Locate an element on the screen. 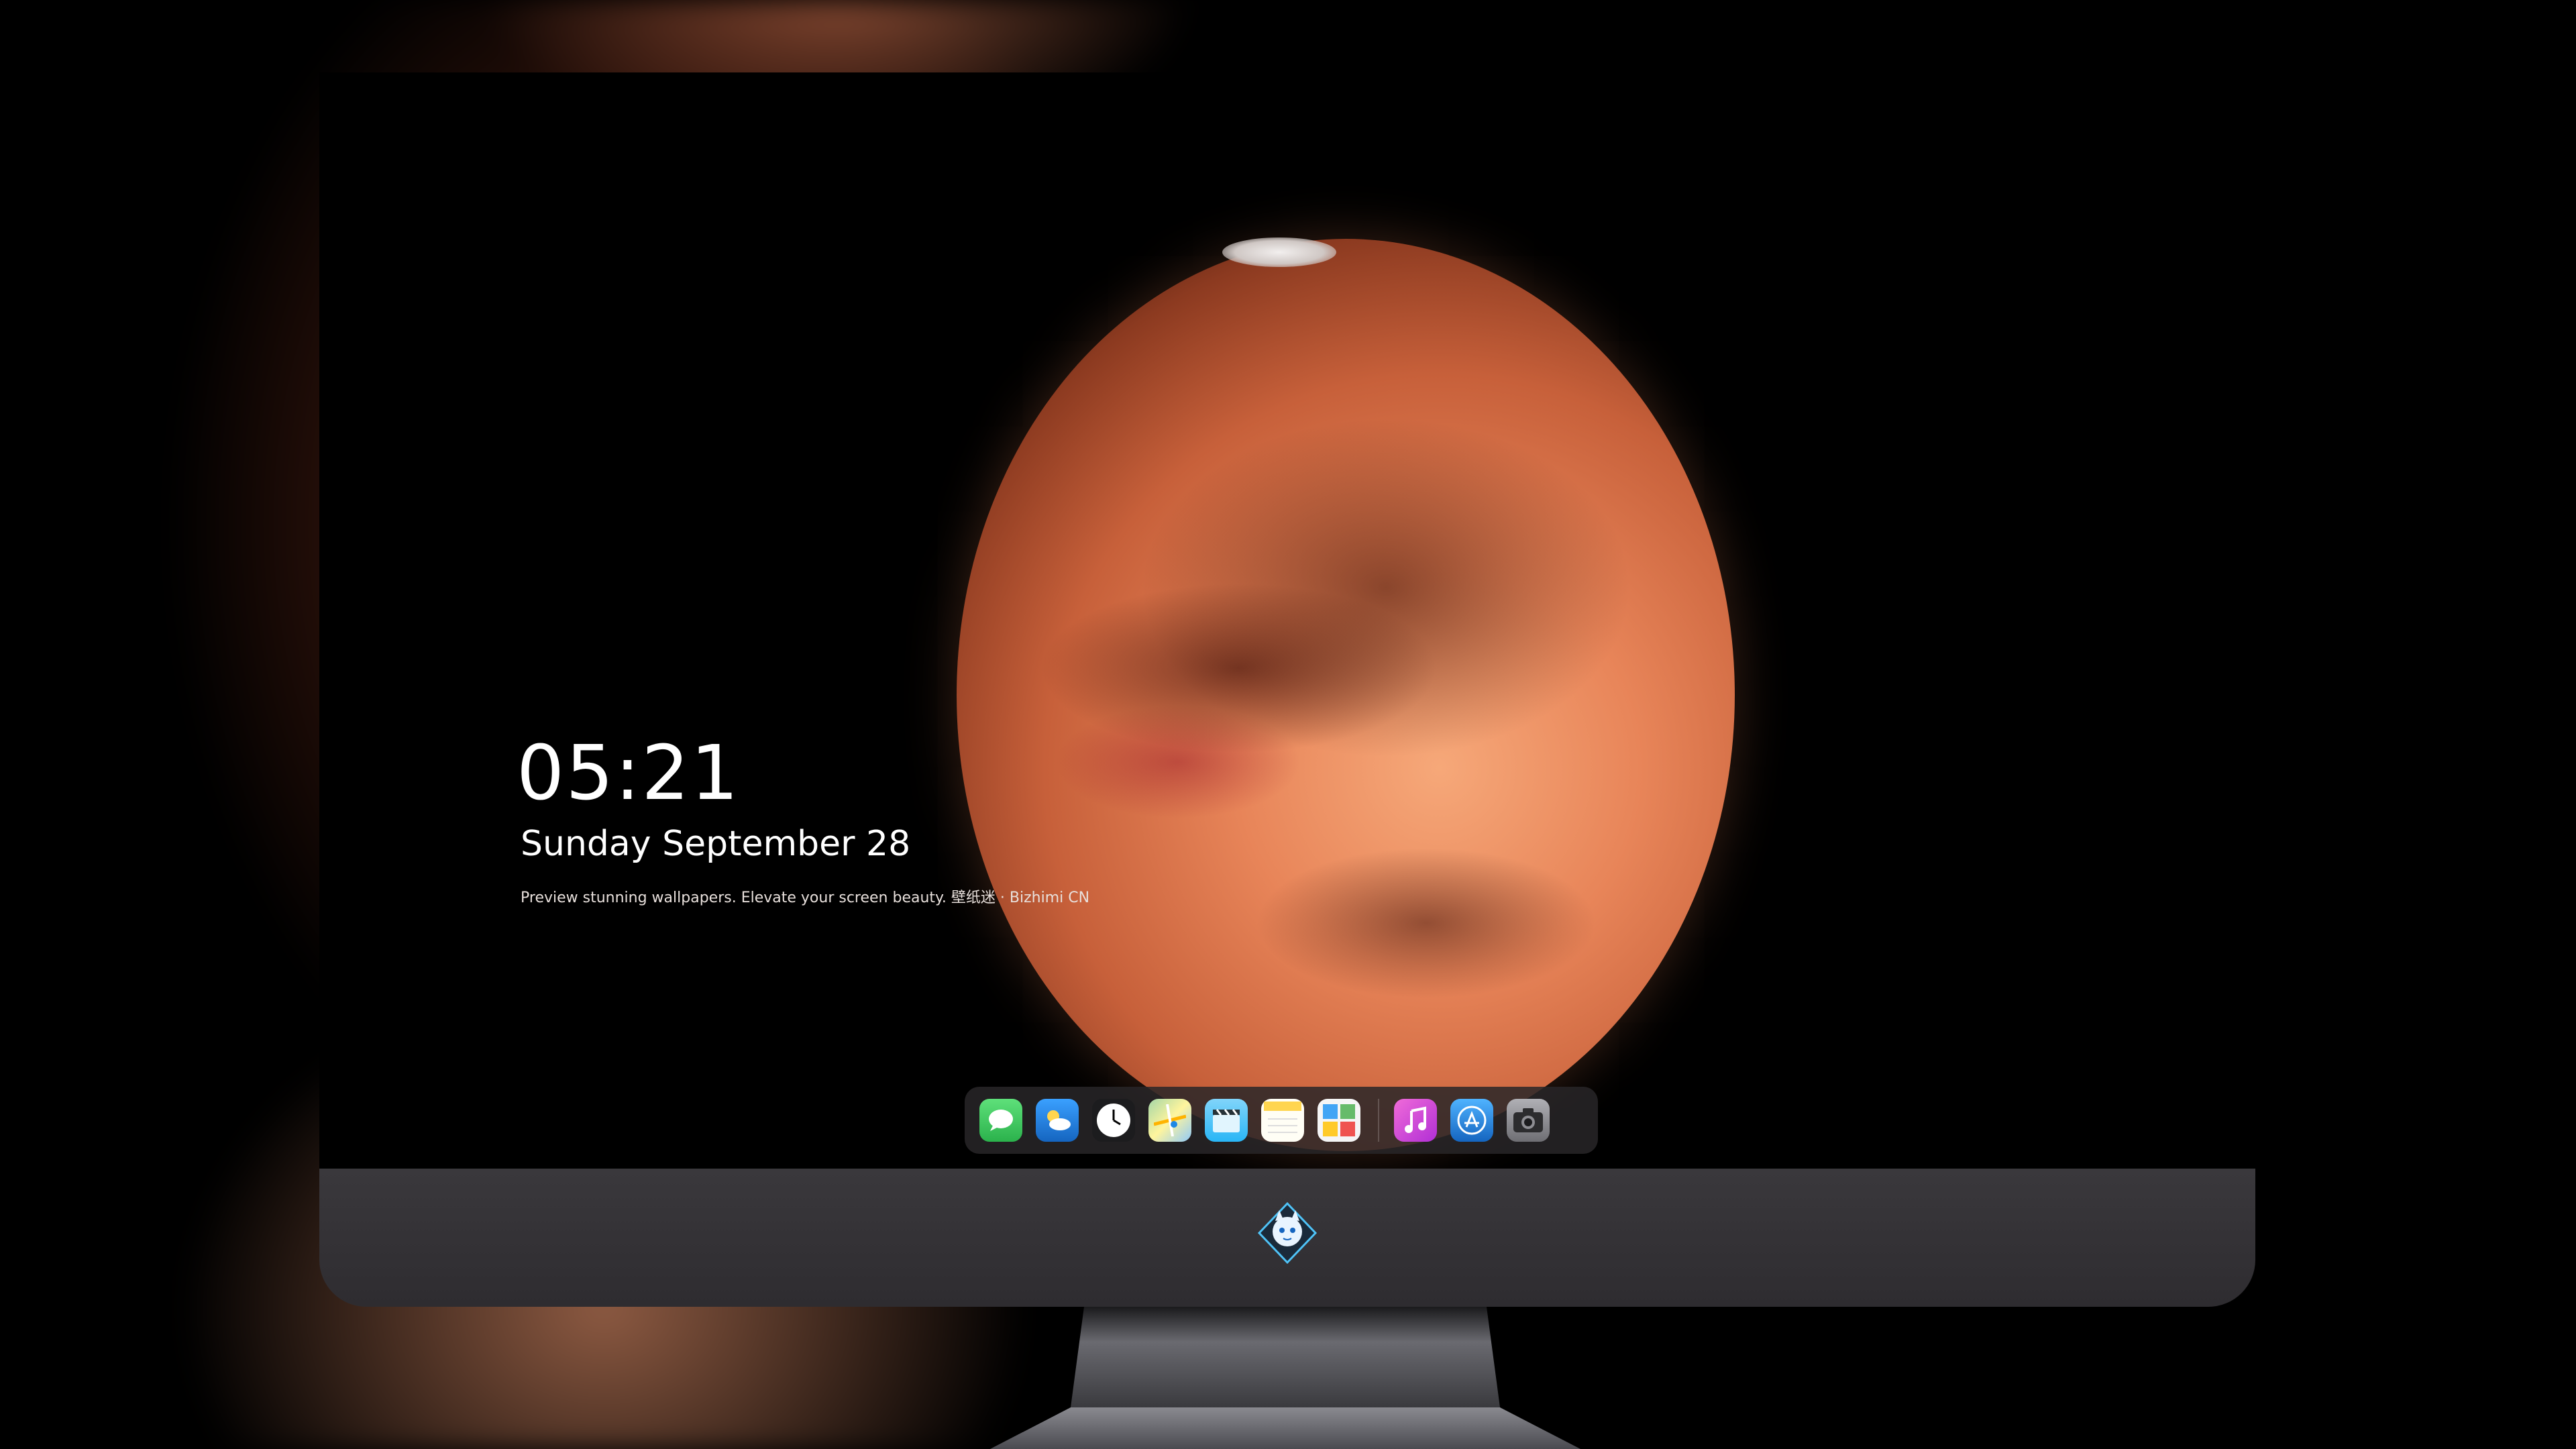 The width and height of the screenshot is (2576, 1449). monitor-stand is located at coordinates (1285, 1378).